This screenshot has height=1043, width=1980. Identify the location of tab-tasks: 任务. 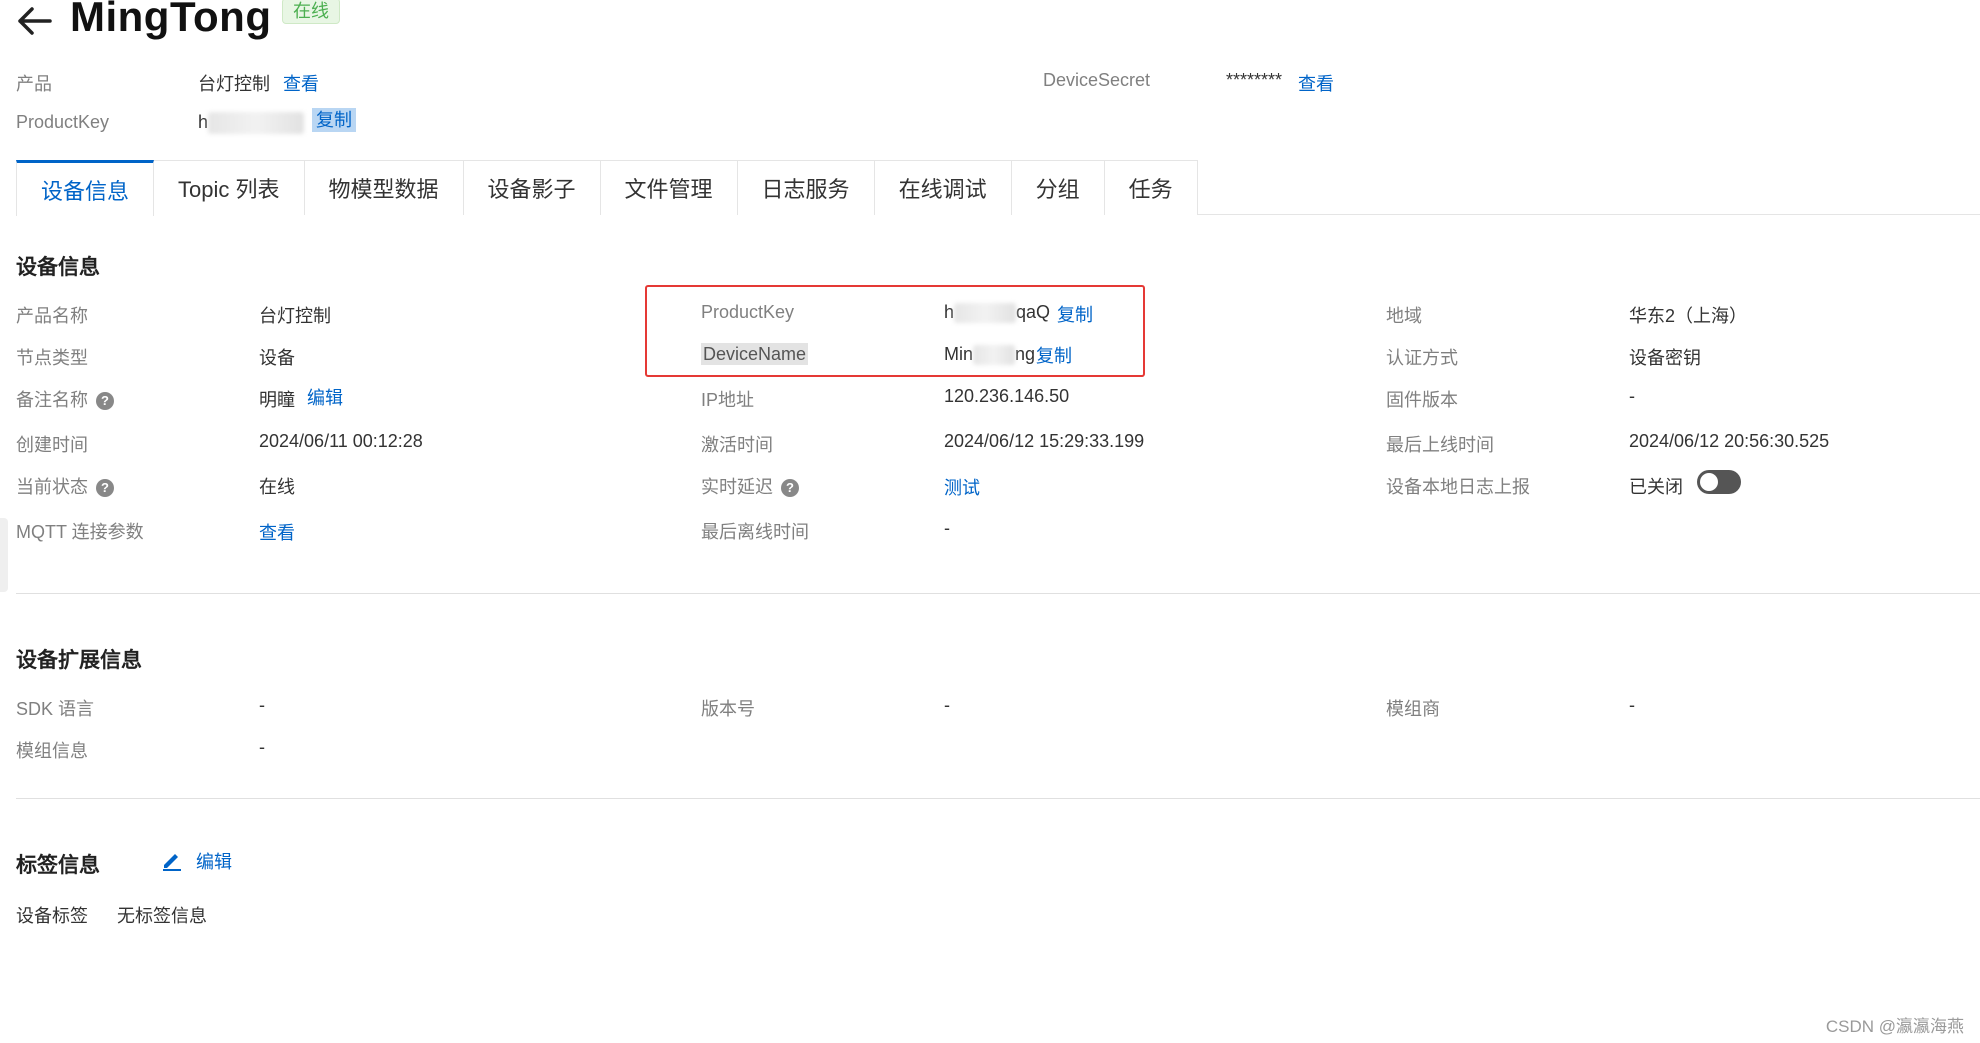
(1151, 187).